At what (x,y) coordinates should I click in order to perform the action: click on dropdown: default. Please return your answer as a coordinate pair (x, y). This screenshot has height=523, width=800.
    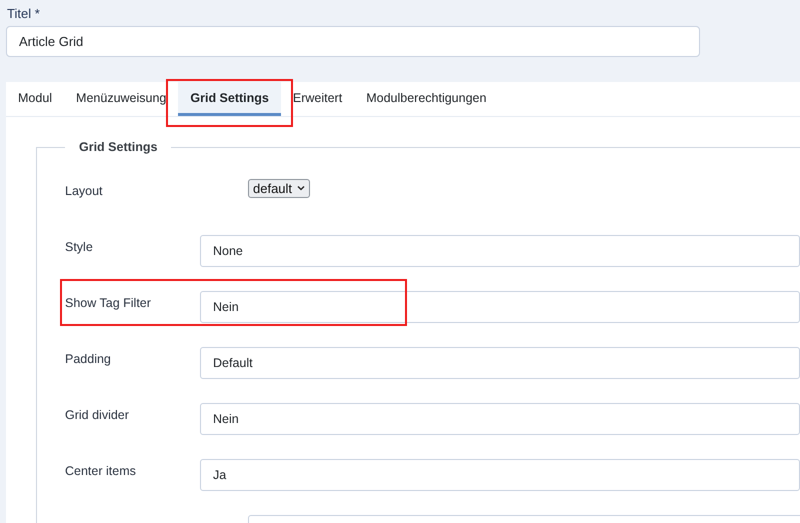
    Looking at the image, I should click on (279, 188).